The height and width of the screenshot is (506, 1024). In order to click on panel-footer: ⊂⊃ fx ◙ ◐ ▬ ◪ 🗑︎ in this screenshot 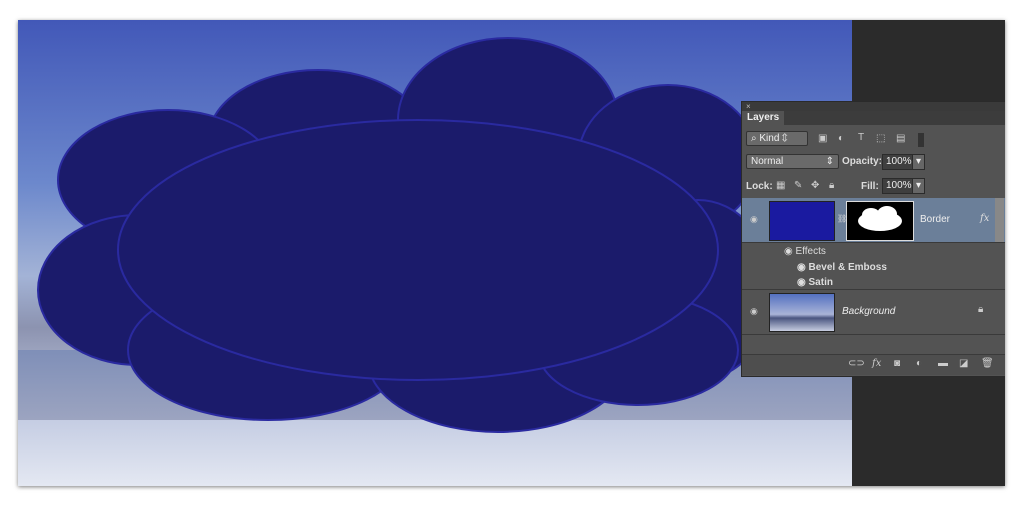, I will do `click(873, 364)`.